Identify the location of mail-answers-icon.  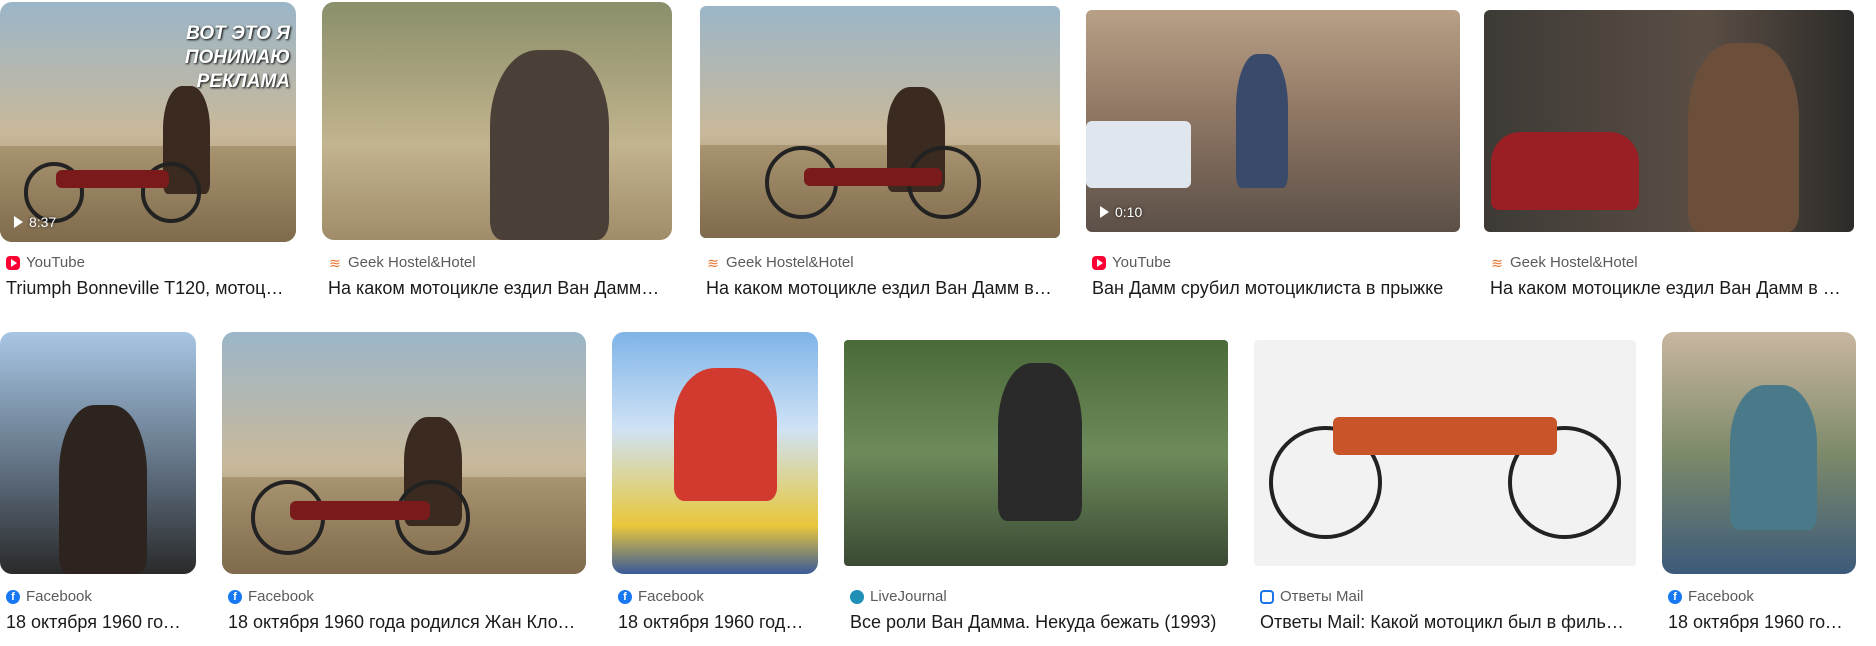
(1267, 596).